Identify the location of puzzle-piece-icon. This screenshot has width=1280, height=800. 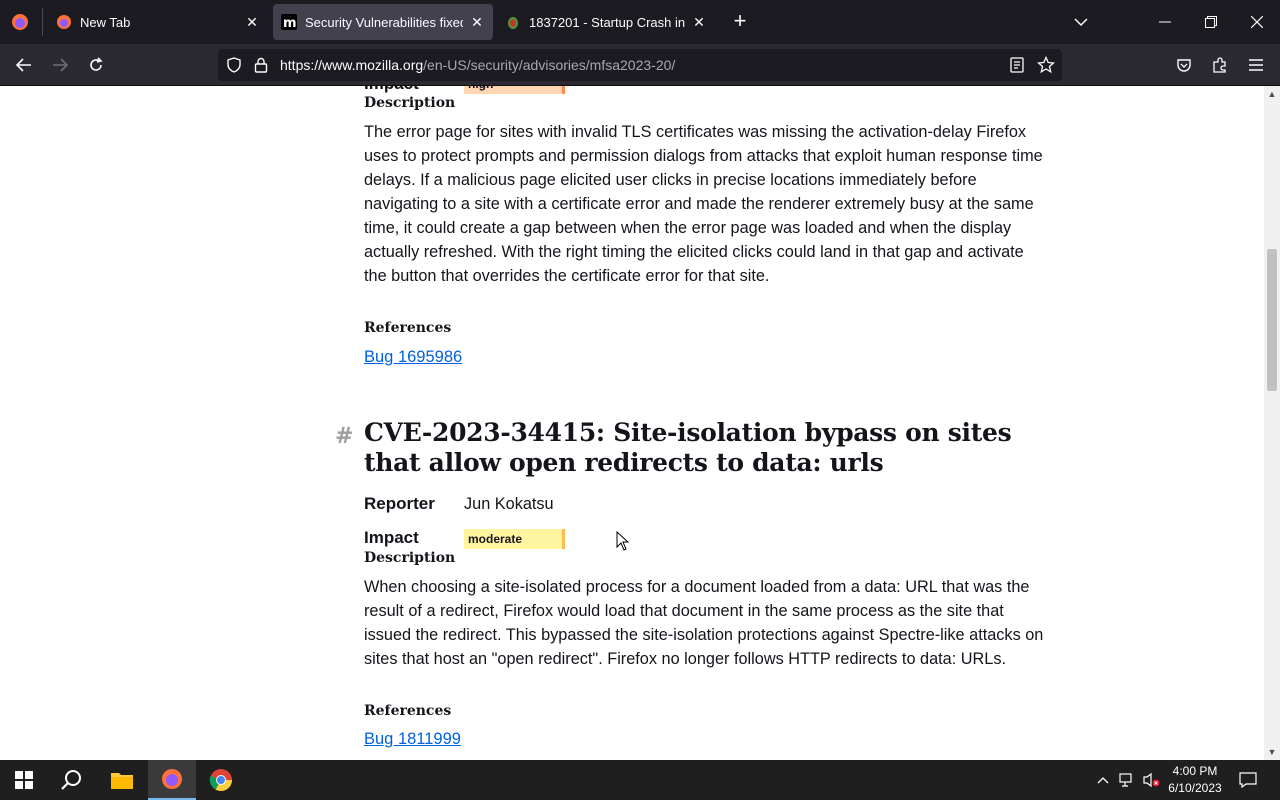
(1219, 65).